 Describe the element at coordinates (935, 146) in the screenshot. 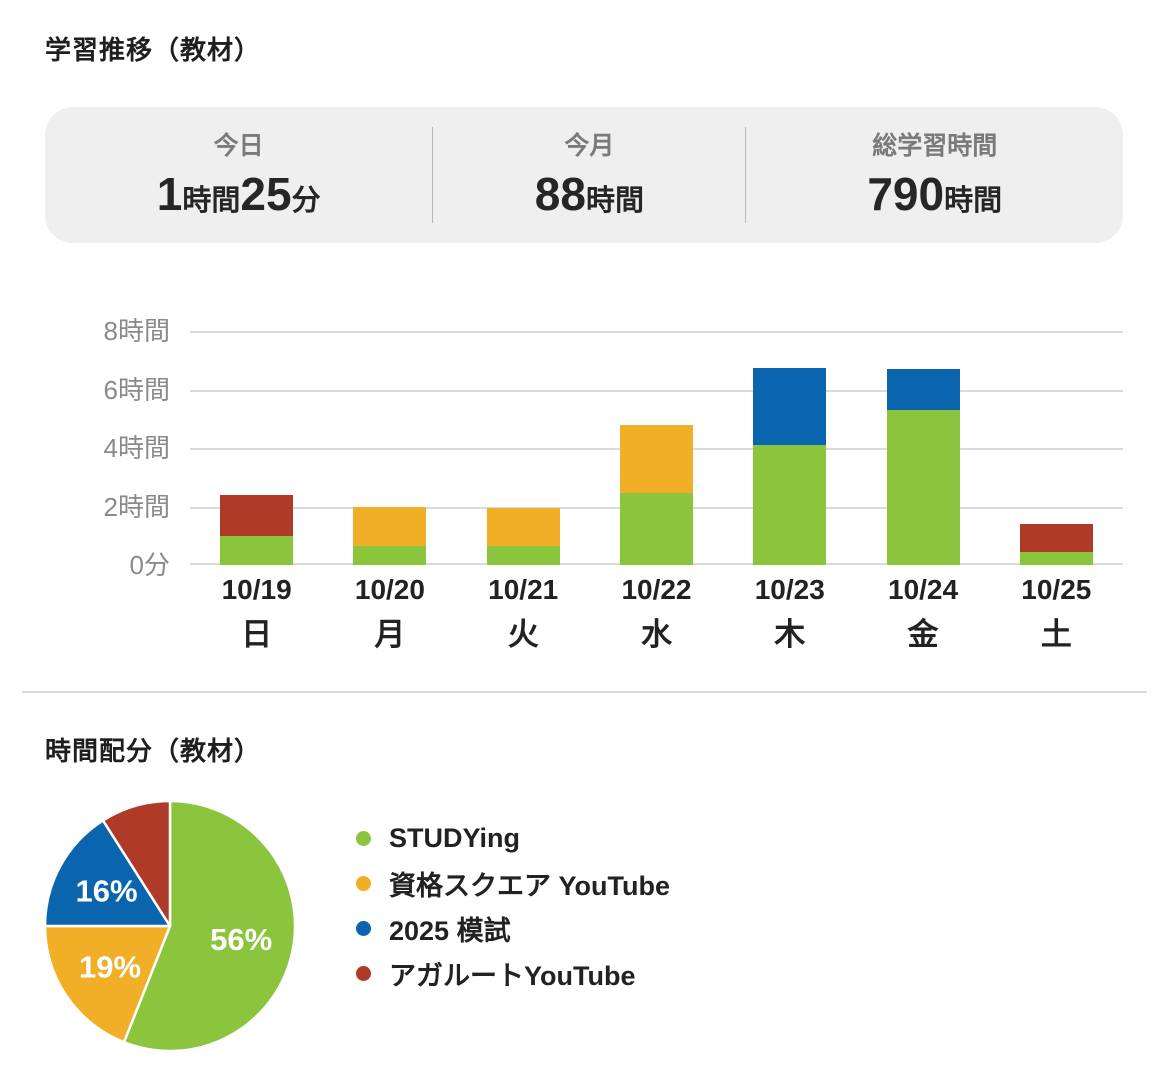

I see `stat-total-label: 総学習時間` at that location.